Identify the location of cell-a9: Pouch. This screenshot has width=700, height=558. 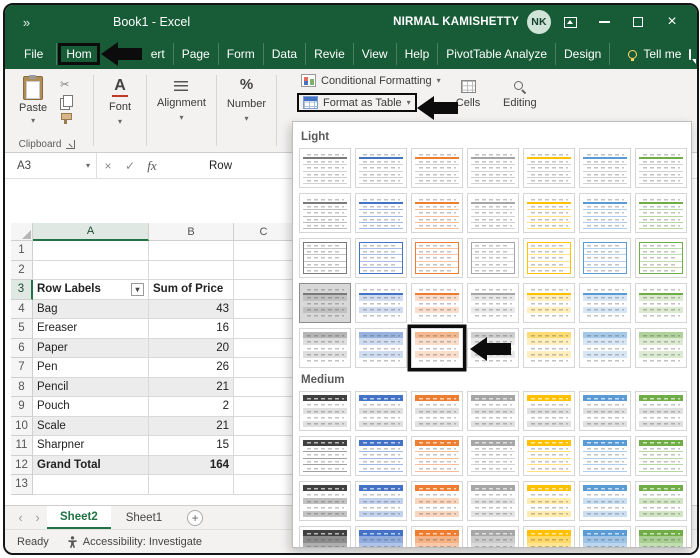
(91, 407).